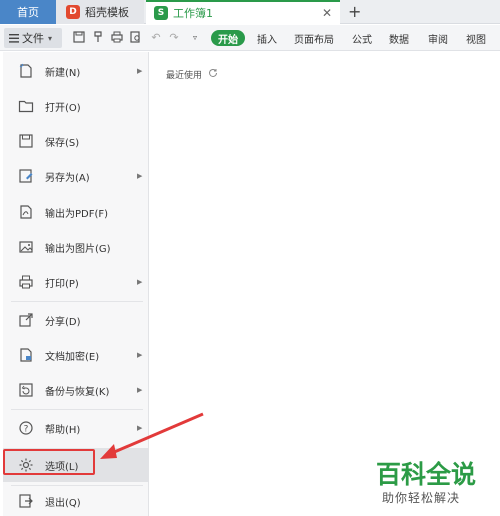  What do you see at coordinates (426, 474) in the screenshot?
I see `watermark-title: 百科全说` at bounding box center [426, 474].